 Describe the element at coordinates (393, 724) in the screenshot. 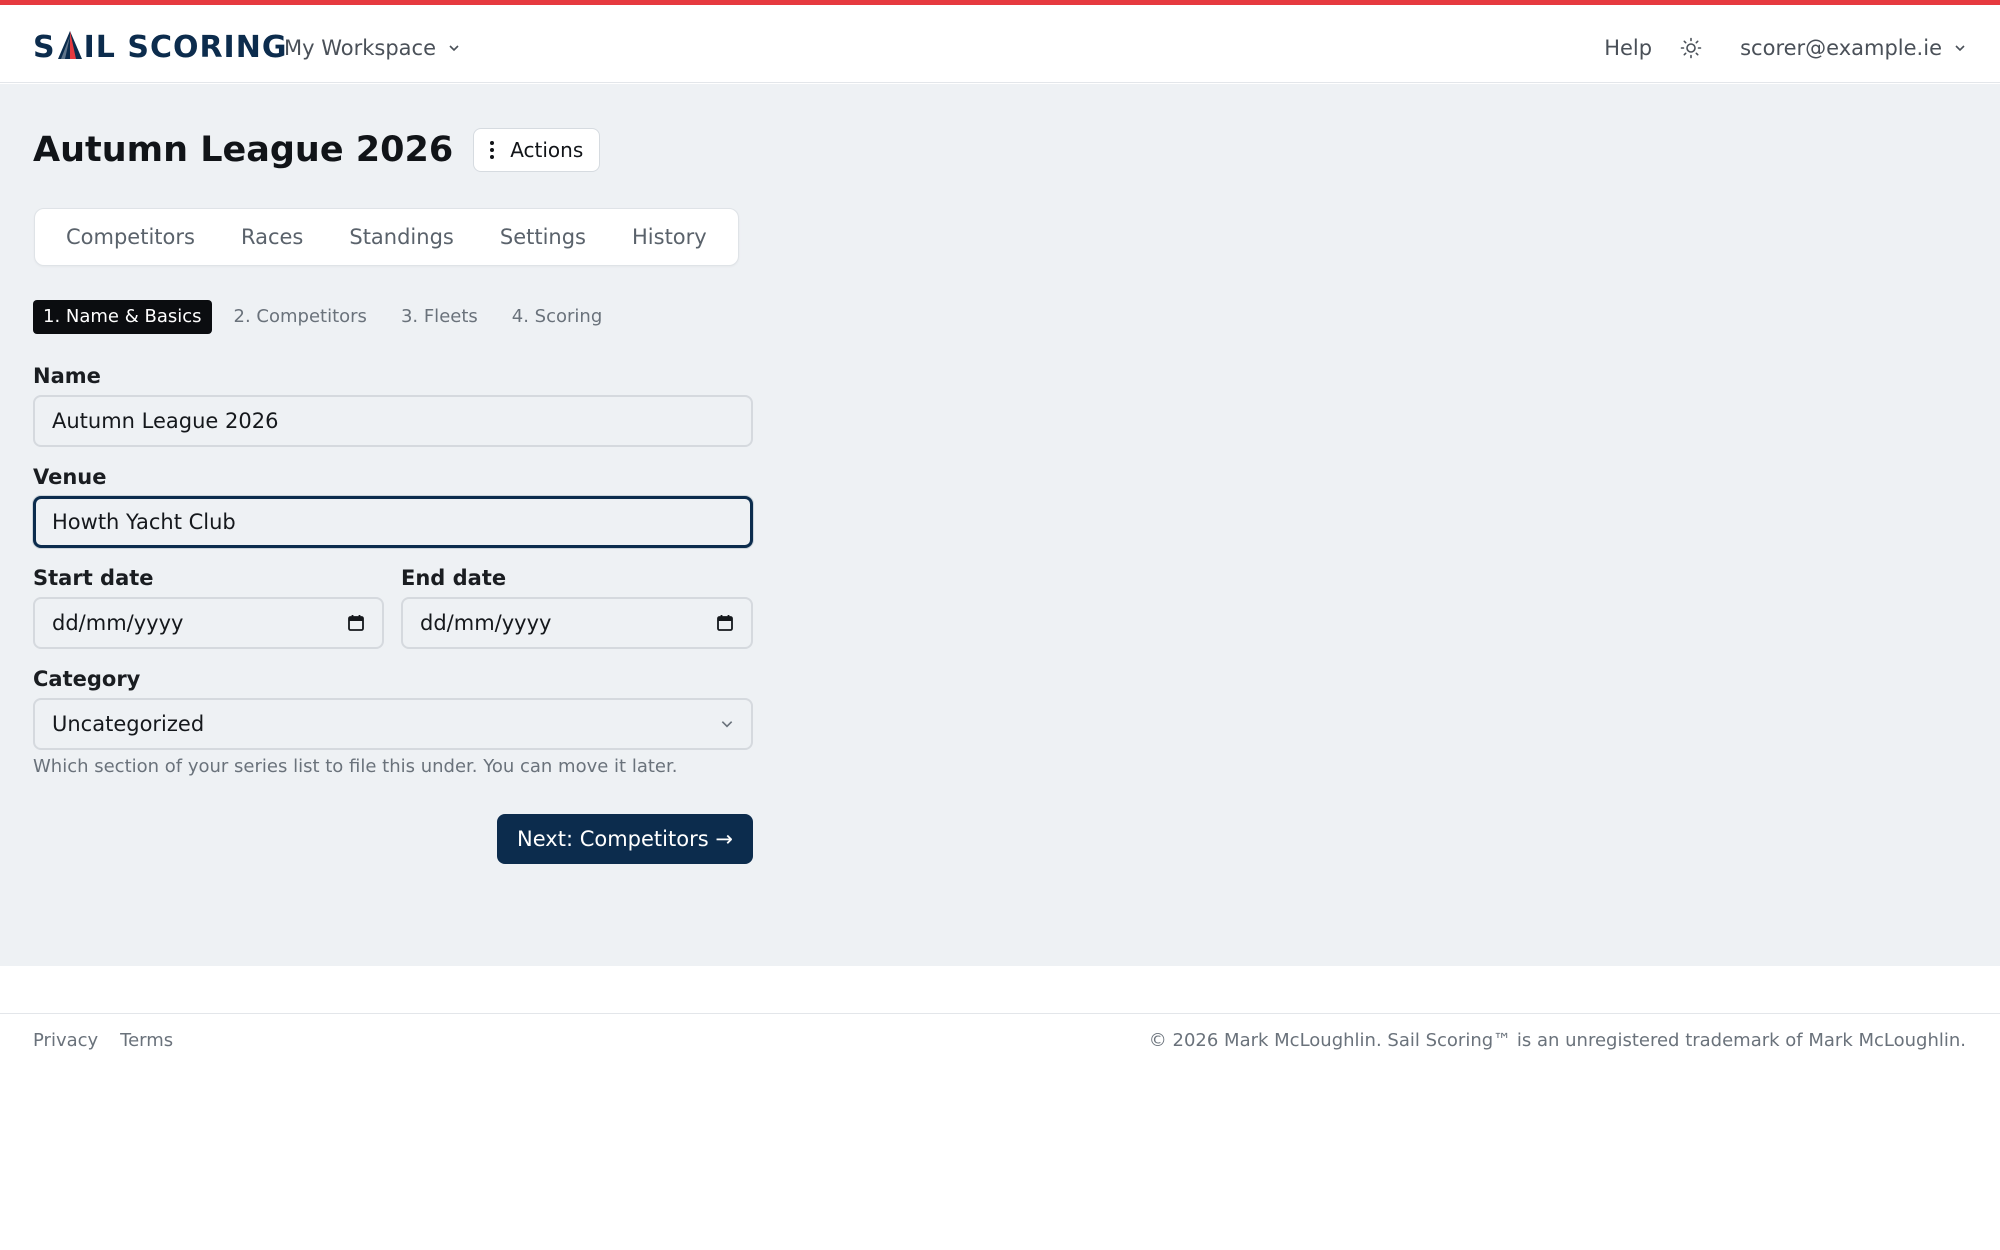

I see `category-select: Uncategorized` at that location.